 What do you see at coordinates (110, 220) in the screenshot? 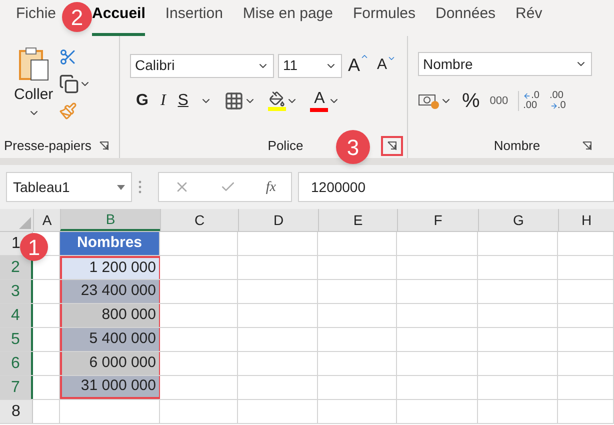
I see `column-header: B` at bounding box center [110, 220].